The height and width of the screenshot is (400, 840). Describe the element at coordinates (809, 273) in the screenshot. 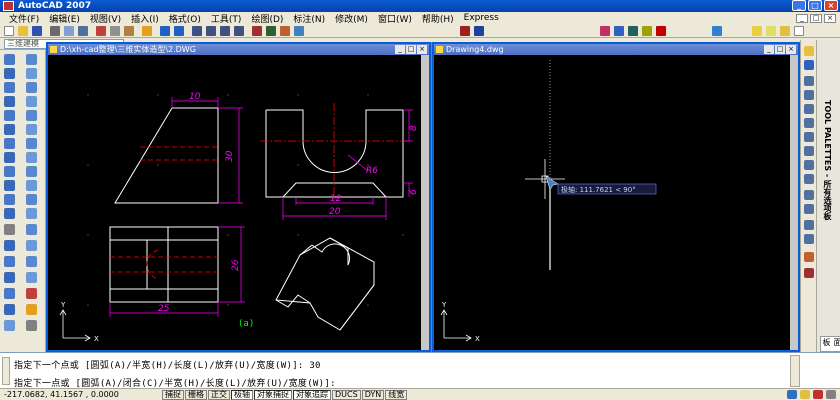

I see `camera-icon` at that location.